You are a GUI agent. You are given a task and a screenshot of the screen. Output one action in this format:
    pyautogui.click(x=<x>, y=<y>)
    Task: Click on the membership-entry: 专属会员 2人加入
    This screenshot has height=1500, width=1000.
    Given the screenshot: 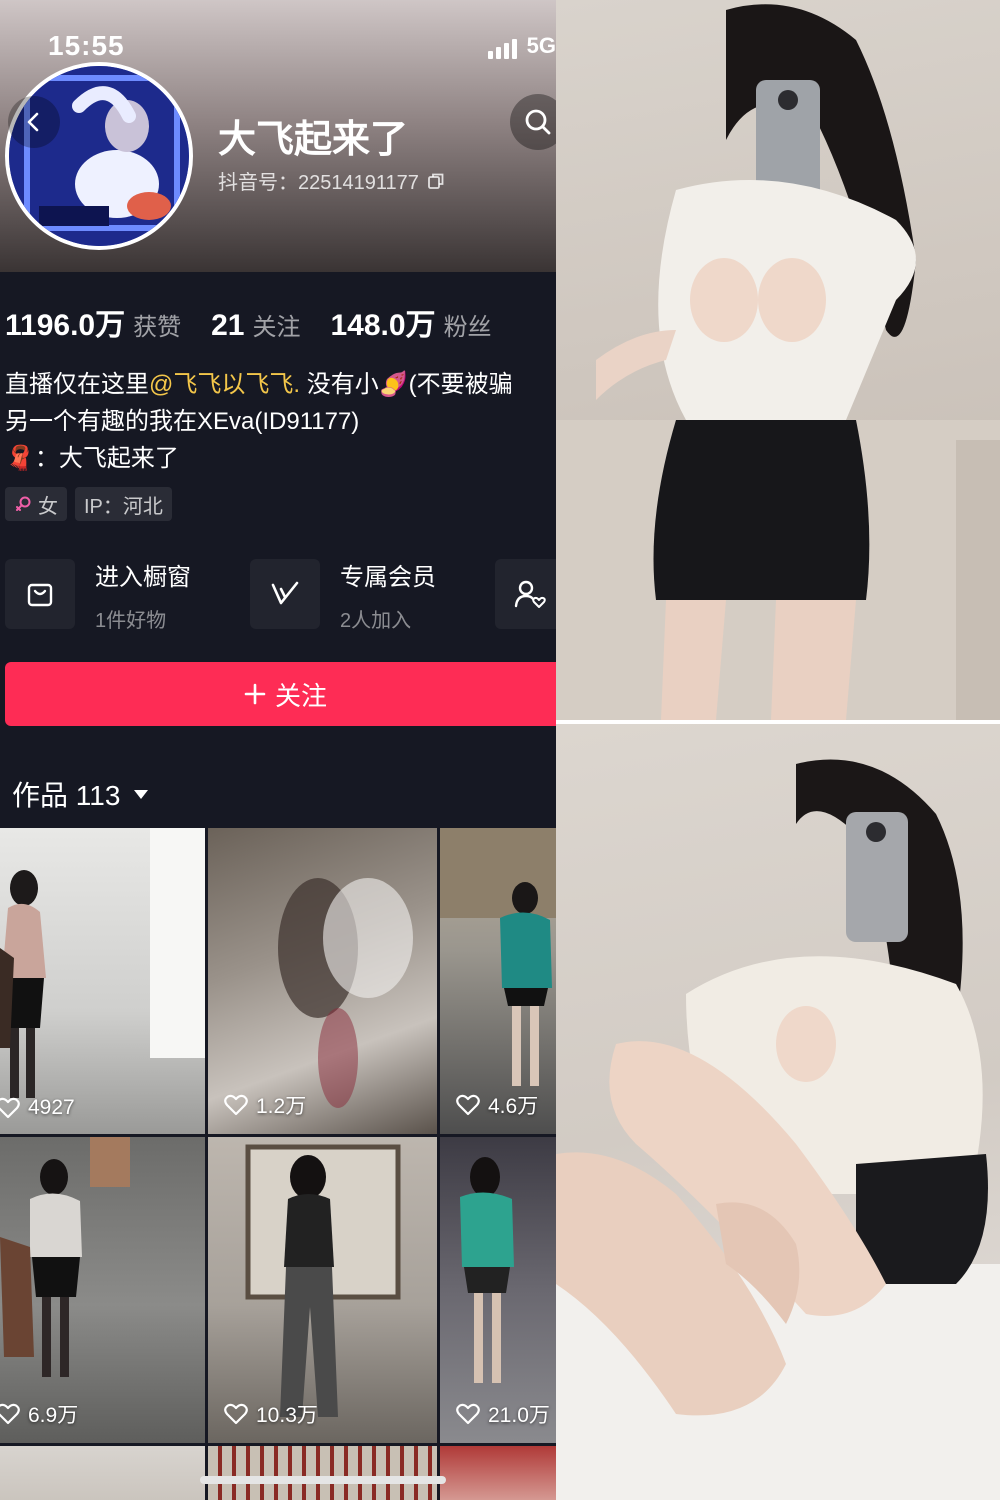 What is the action you would take?
    pyautogui.click(x=365, y=594)
    